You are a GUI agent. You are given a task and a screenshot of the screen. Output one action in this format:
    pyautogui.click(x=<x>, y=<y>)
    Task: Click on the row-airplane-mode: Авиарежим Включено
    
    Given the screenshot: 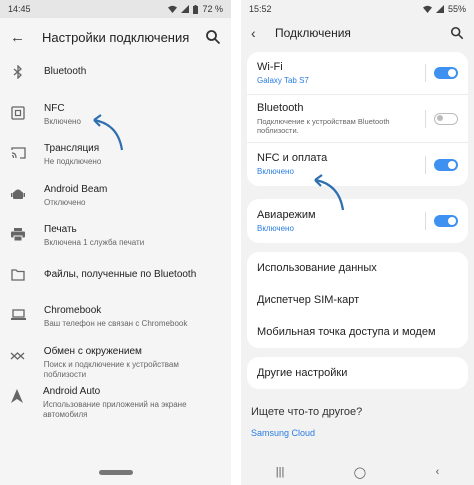 What is the action you would take?
    pyautogui.click(x=357, y=221)
    